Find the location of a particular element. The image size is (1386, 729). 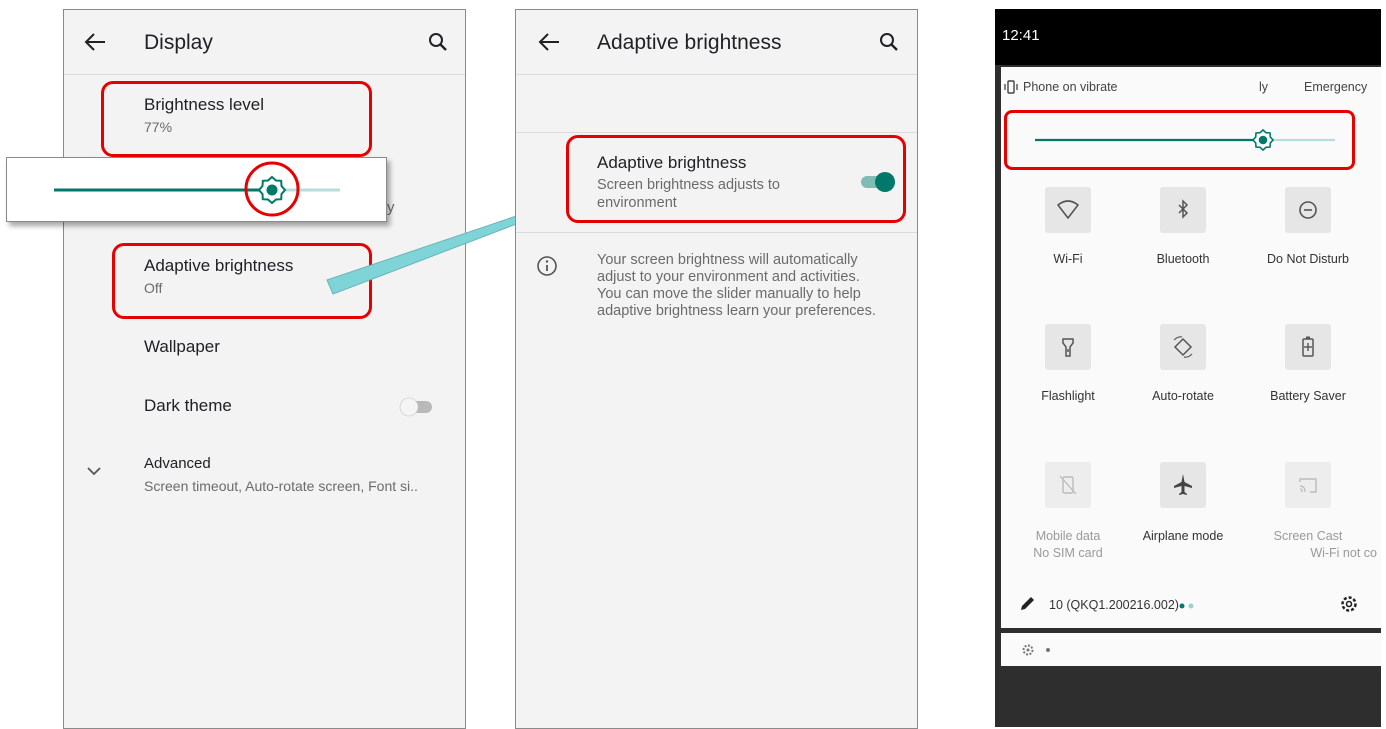

auto-rotate-tile is located at coordinates (1183, 347).